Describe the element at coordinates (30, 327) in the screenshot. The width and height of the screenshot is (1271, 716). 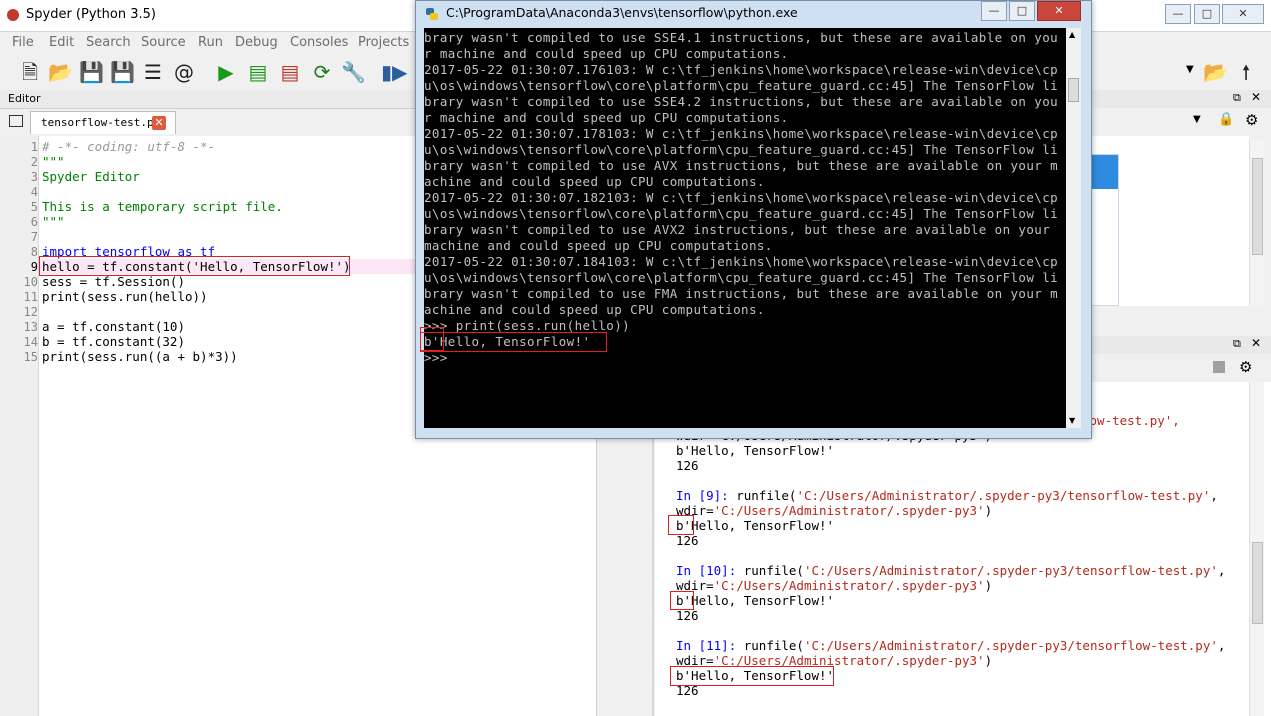
I see `line-number: 13` at that location.